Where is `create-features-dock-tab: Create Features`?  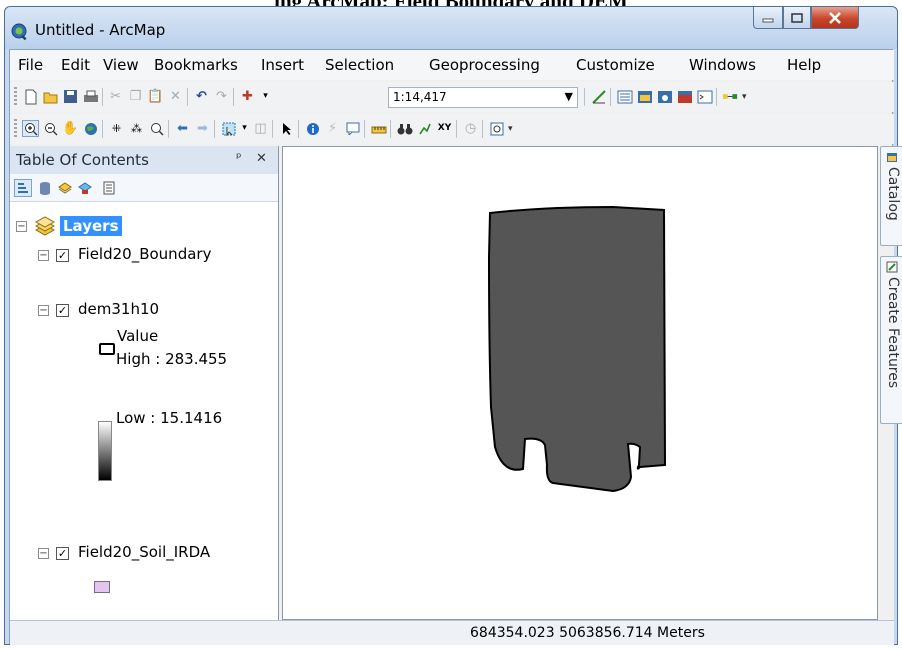
create-features-dock-tab: Create Features is located at coordinates (891, 340).